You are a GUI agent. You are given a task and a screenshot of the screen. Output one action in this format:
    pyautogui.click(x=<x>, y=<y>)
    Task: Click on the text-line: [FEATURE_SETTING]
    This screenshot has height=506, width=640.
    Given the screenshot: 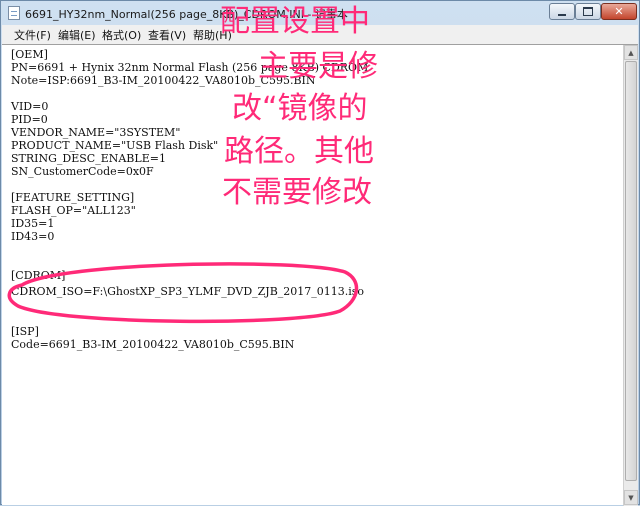 What is the action you would take?
    pyautogui.click(x=73, y=197)
    